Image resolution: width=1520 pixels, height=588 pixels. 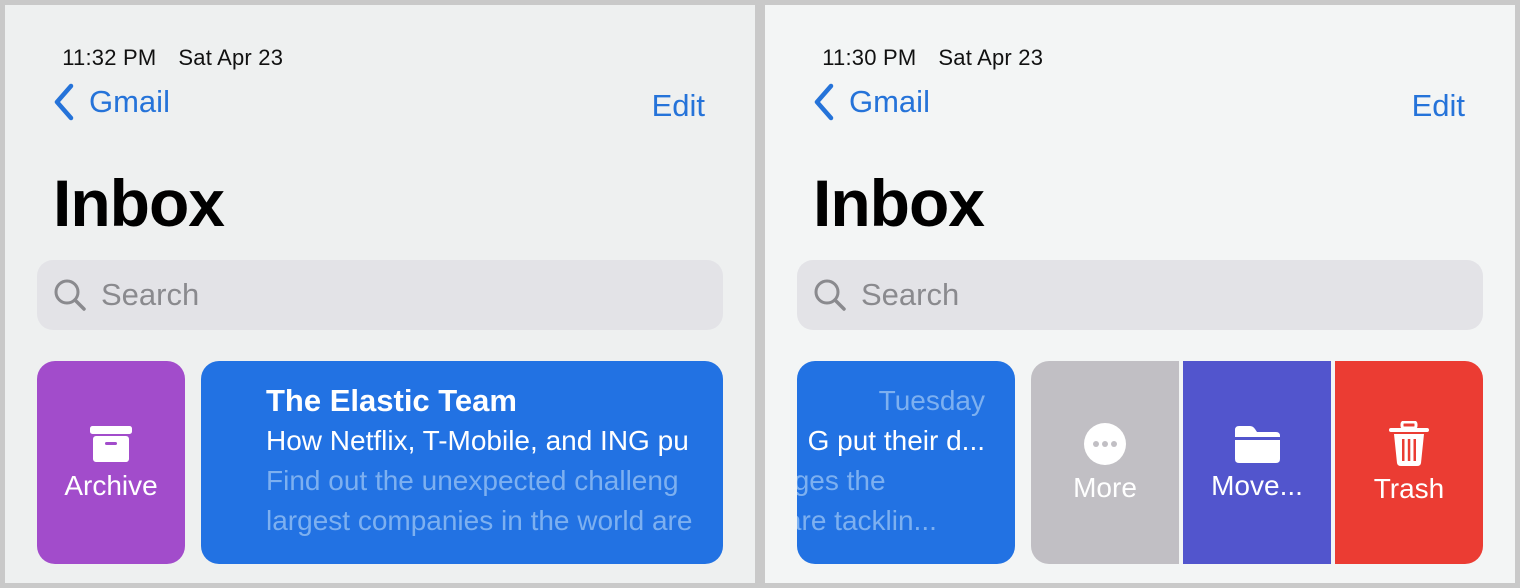 I want to click on trash-button: Trash, so click(x=1409, y=462).